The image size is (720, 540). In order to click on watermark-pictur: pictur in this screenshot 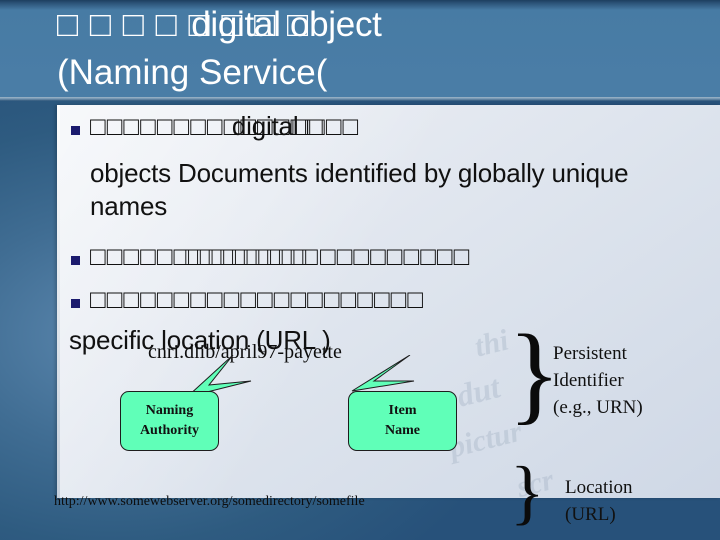, I will do `click(485, 439)`.